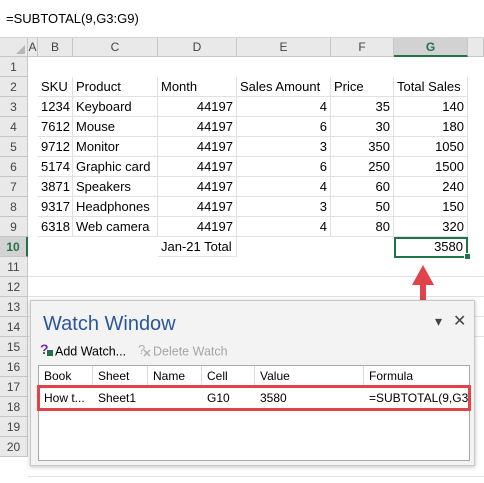 This screenshot has width=484, height=483. What do you see at coordinates (362, 107) in the screenshot?
I see `cell-price: 35` at bounding box center [362, 107].